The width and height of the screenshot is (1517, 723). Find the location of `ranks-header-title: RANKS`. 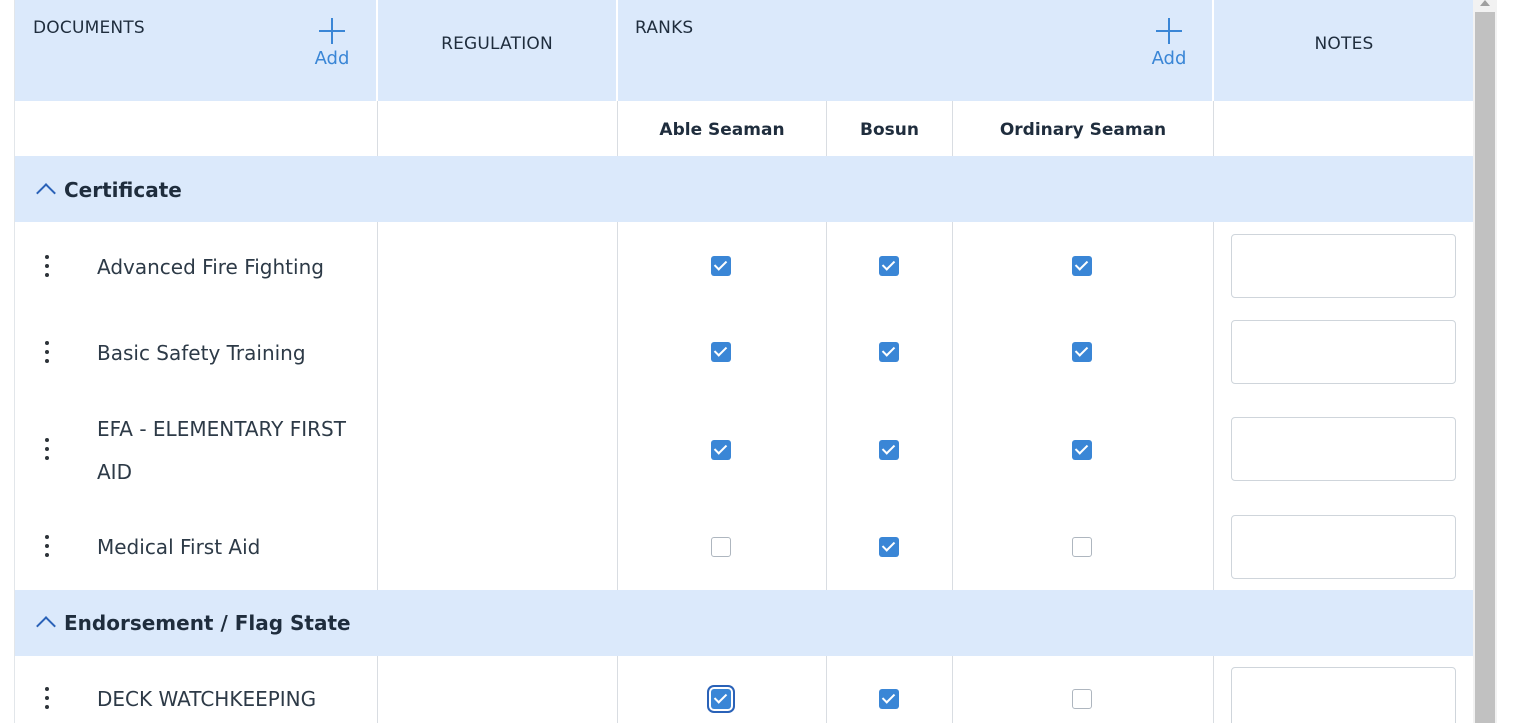

ranks-header-title: RANKS is located at coordinates (664, 28).